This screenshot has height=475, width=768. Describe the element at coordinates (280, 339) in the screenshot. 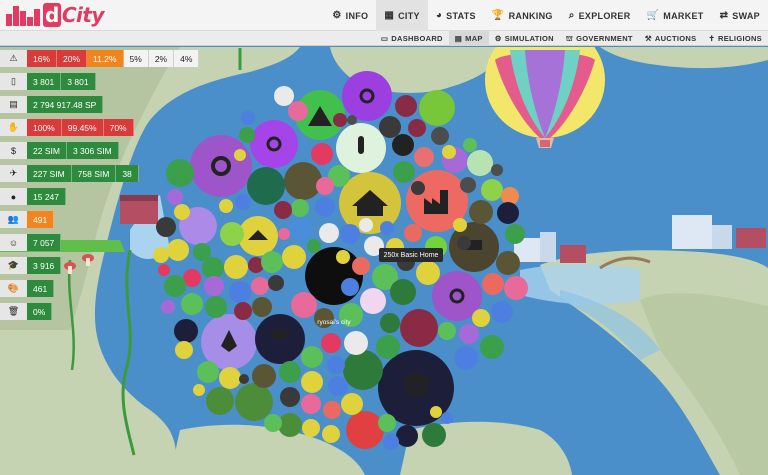

I see `building-bubble-graduate` at that location.